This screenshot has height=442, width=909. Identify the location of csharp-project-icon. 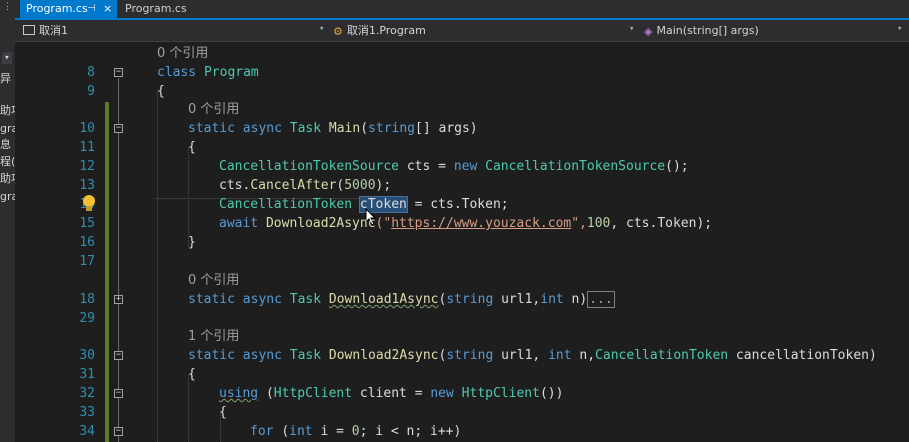
(29, 30).